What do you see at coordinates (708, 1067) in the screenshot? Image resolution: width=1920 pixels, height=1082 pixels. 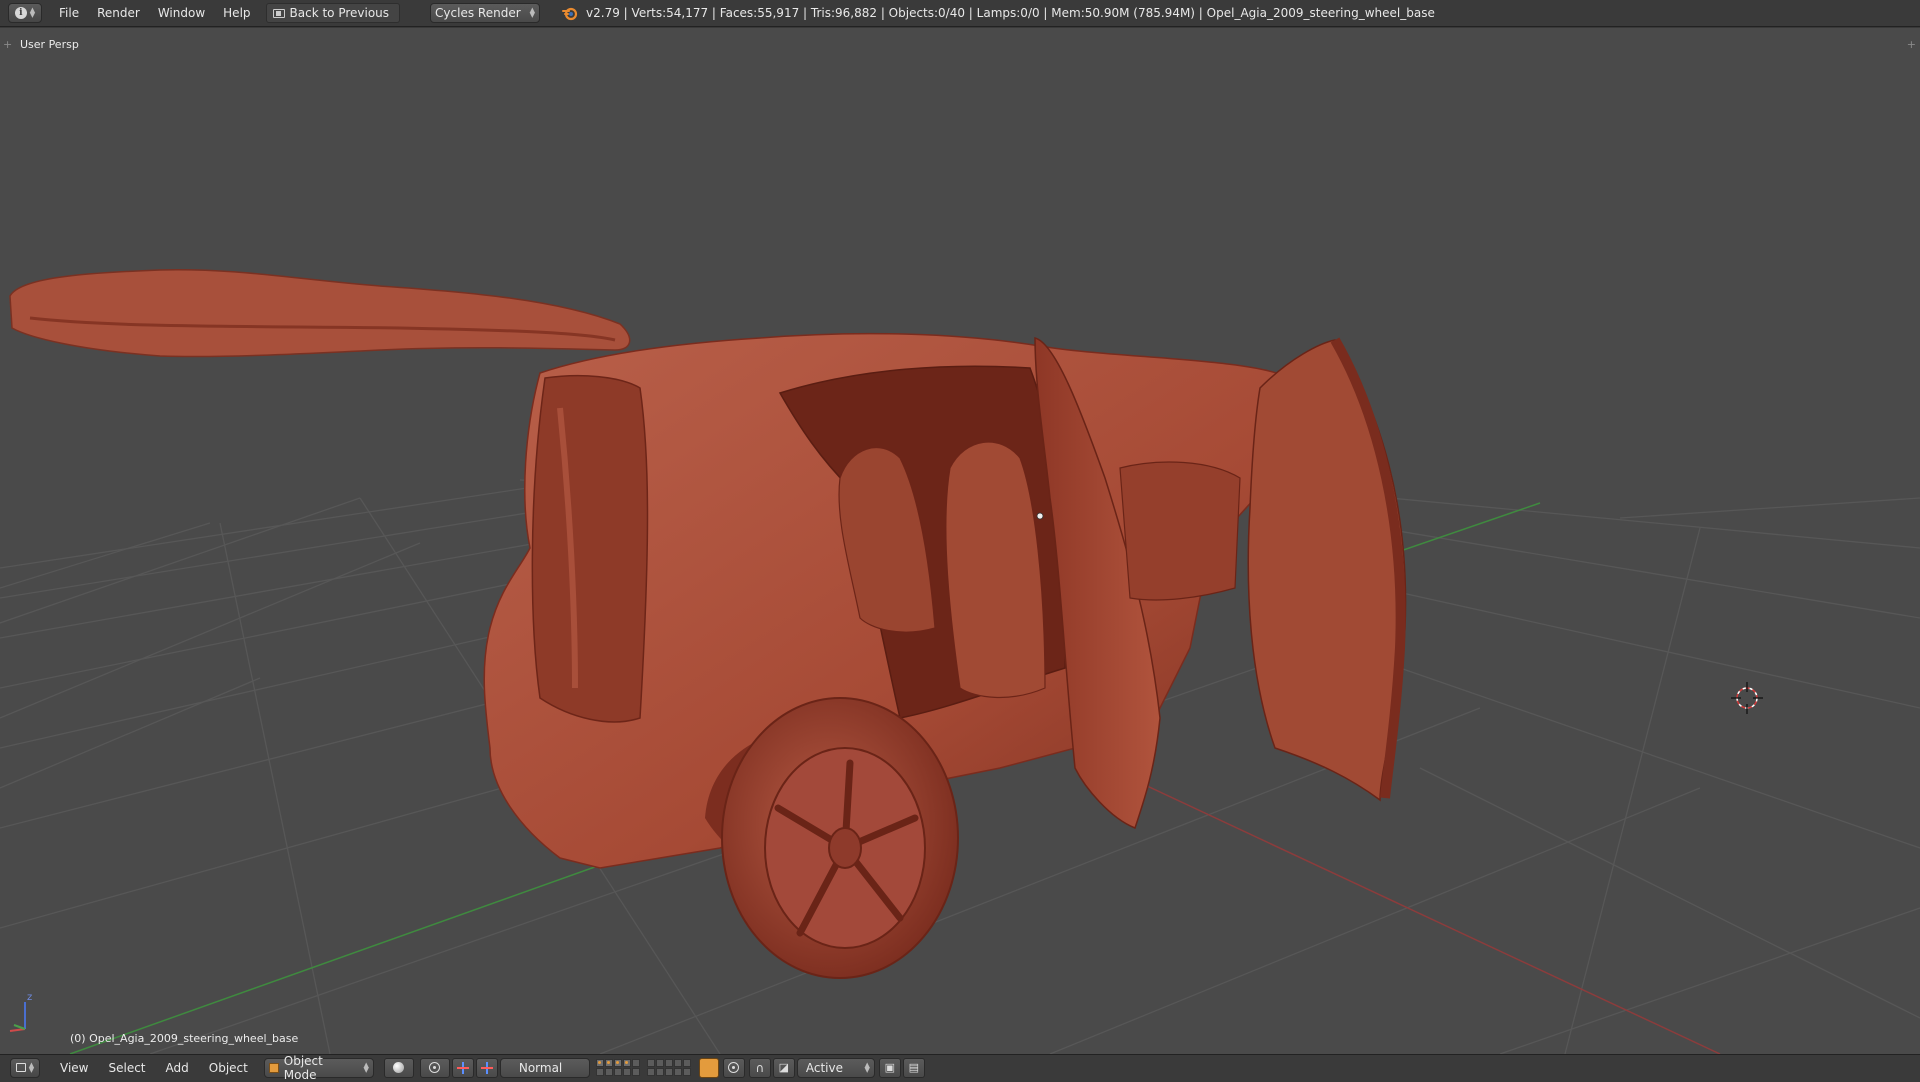 I see `lock-camera-layers-icon` at bounding box center [708, 1067].